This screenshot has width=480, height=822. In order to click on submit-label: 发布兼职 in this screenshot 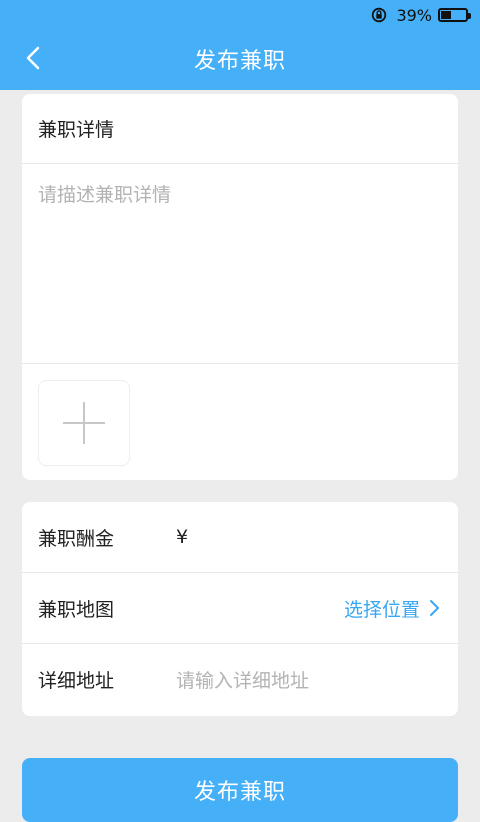, I will do `click(239, 792)`.